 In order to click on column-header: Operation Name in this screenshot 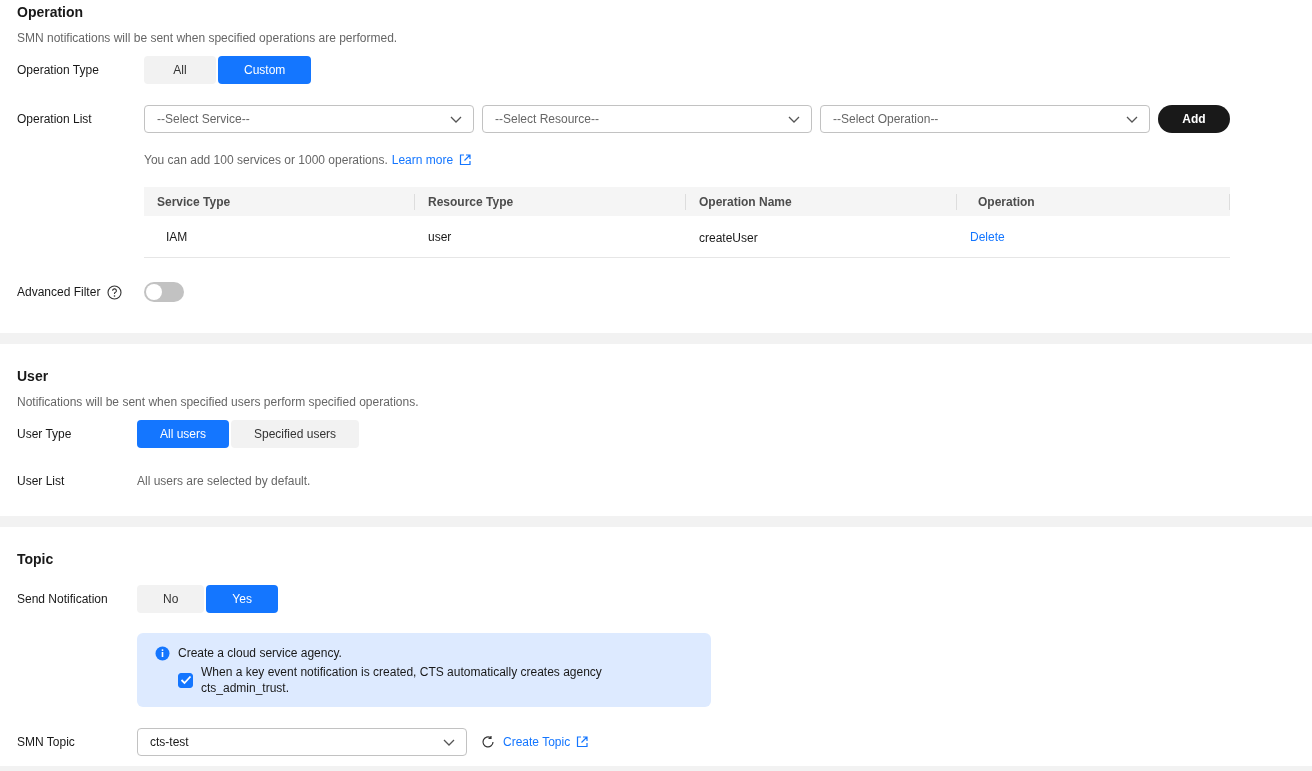, I will do `click(821, 201)`.